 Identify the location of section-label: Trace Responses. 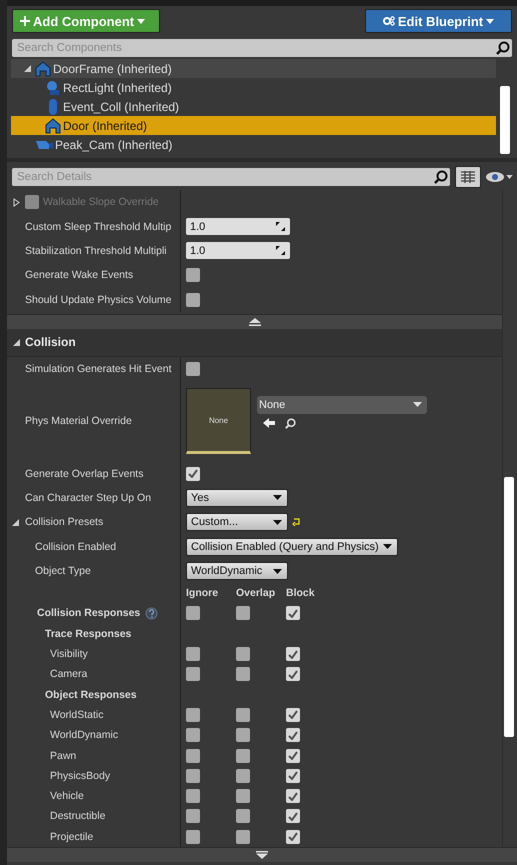
(88, 634).